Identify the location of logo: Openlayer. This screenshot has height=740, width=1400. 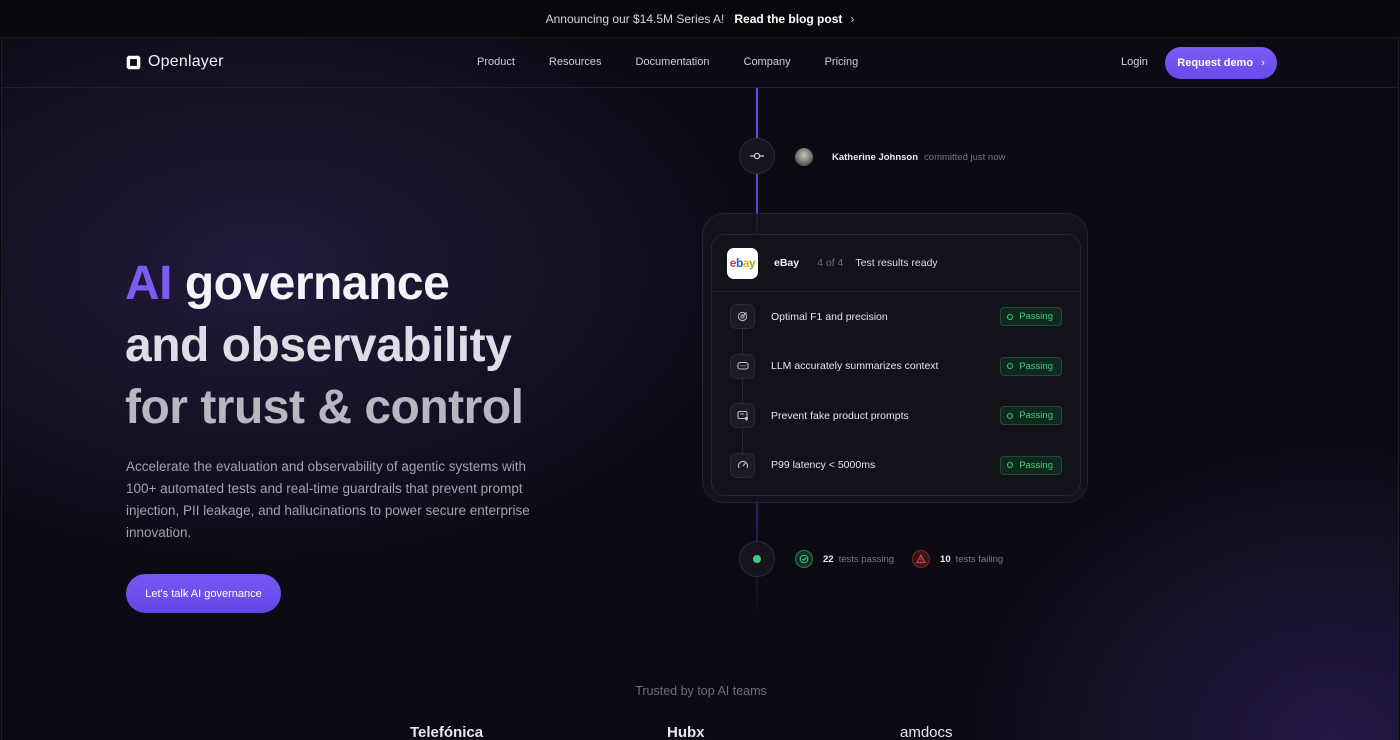
(174, 62).